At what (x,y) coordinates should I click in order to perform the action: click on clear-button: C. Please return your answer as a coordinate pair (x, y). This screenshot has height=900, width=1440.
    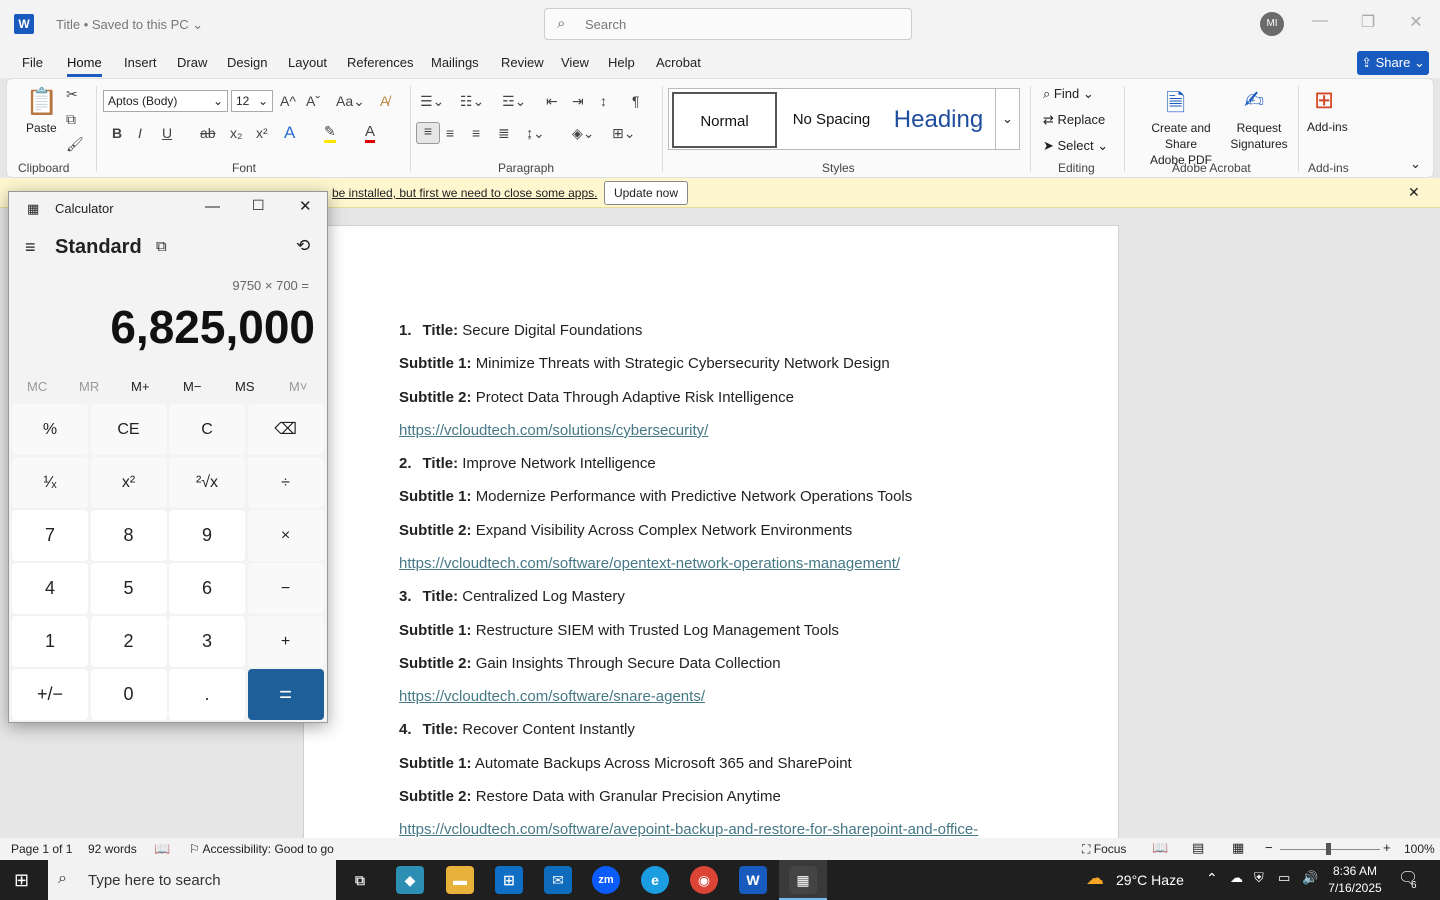
    Looking at the image, I should click on (207, 429).